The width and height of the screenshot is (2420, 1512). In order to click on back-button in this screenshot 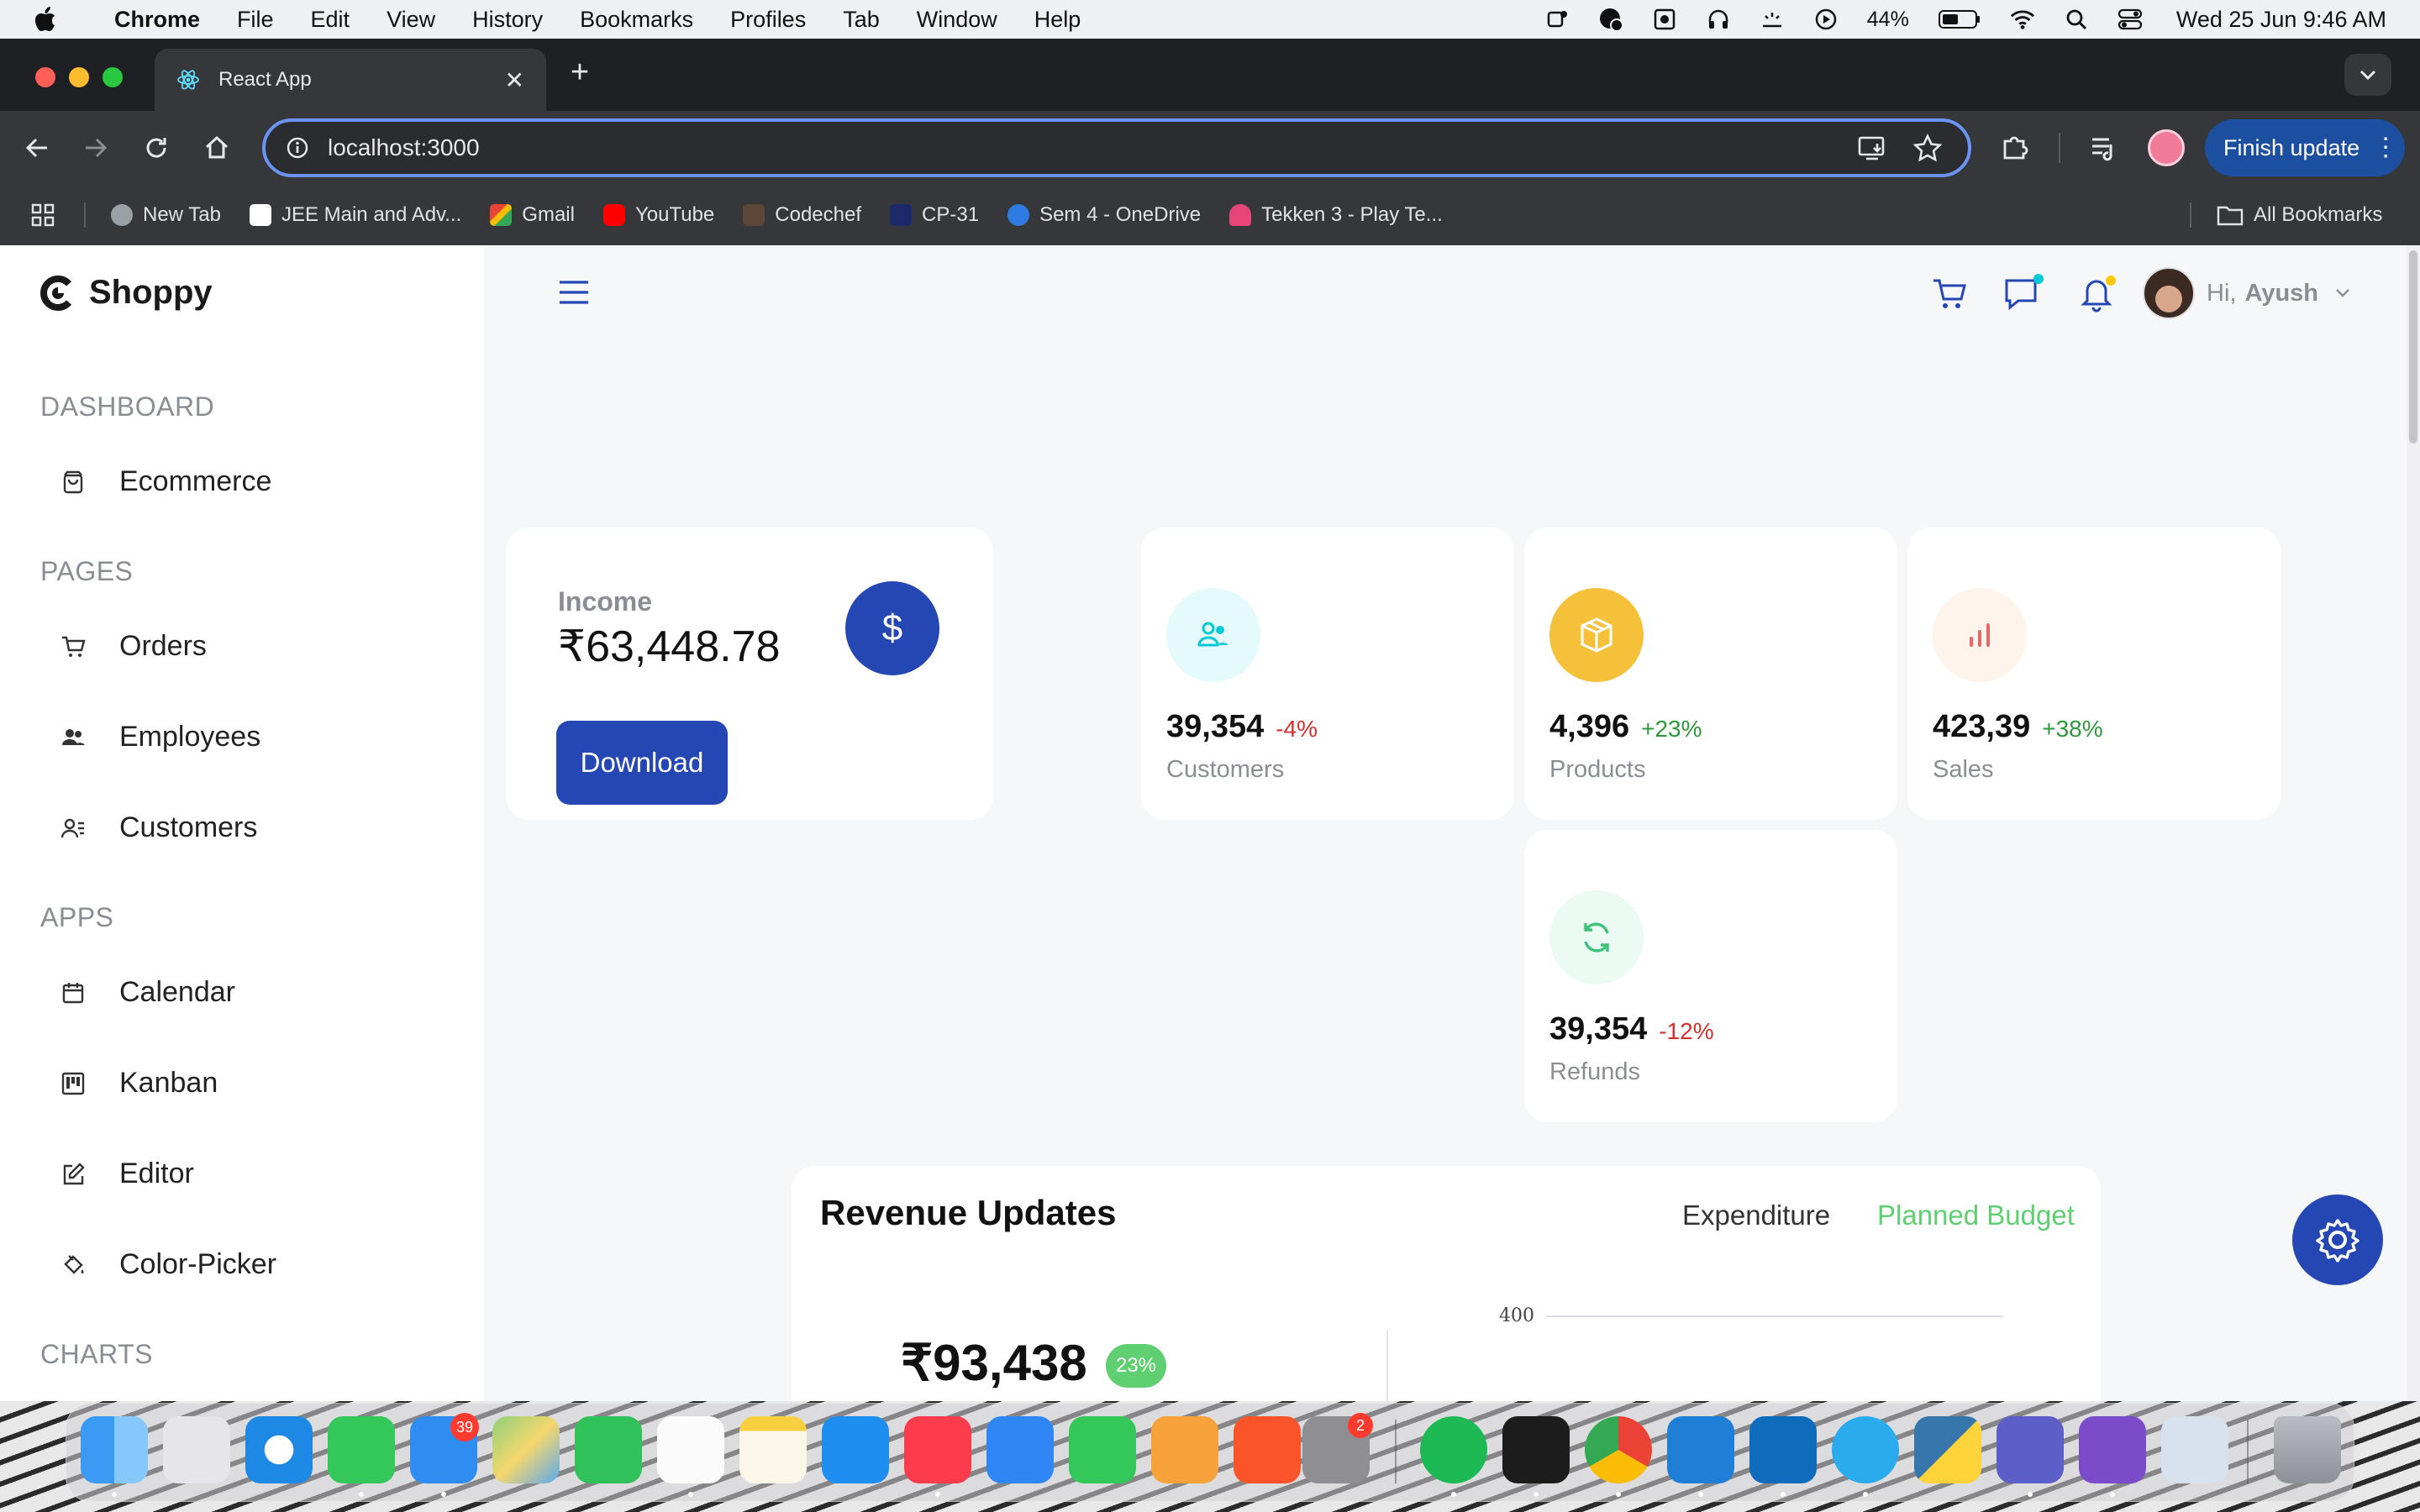, I will do `click(37, 150)`.